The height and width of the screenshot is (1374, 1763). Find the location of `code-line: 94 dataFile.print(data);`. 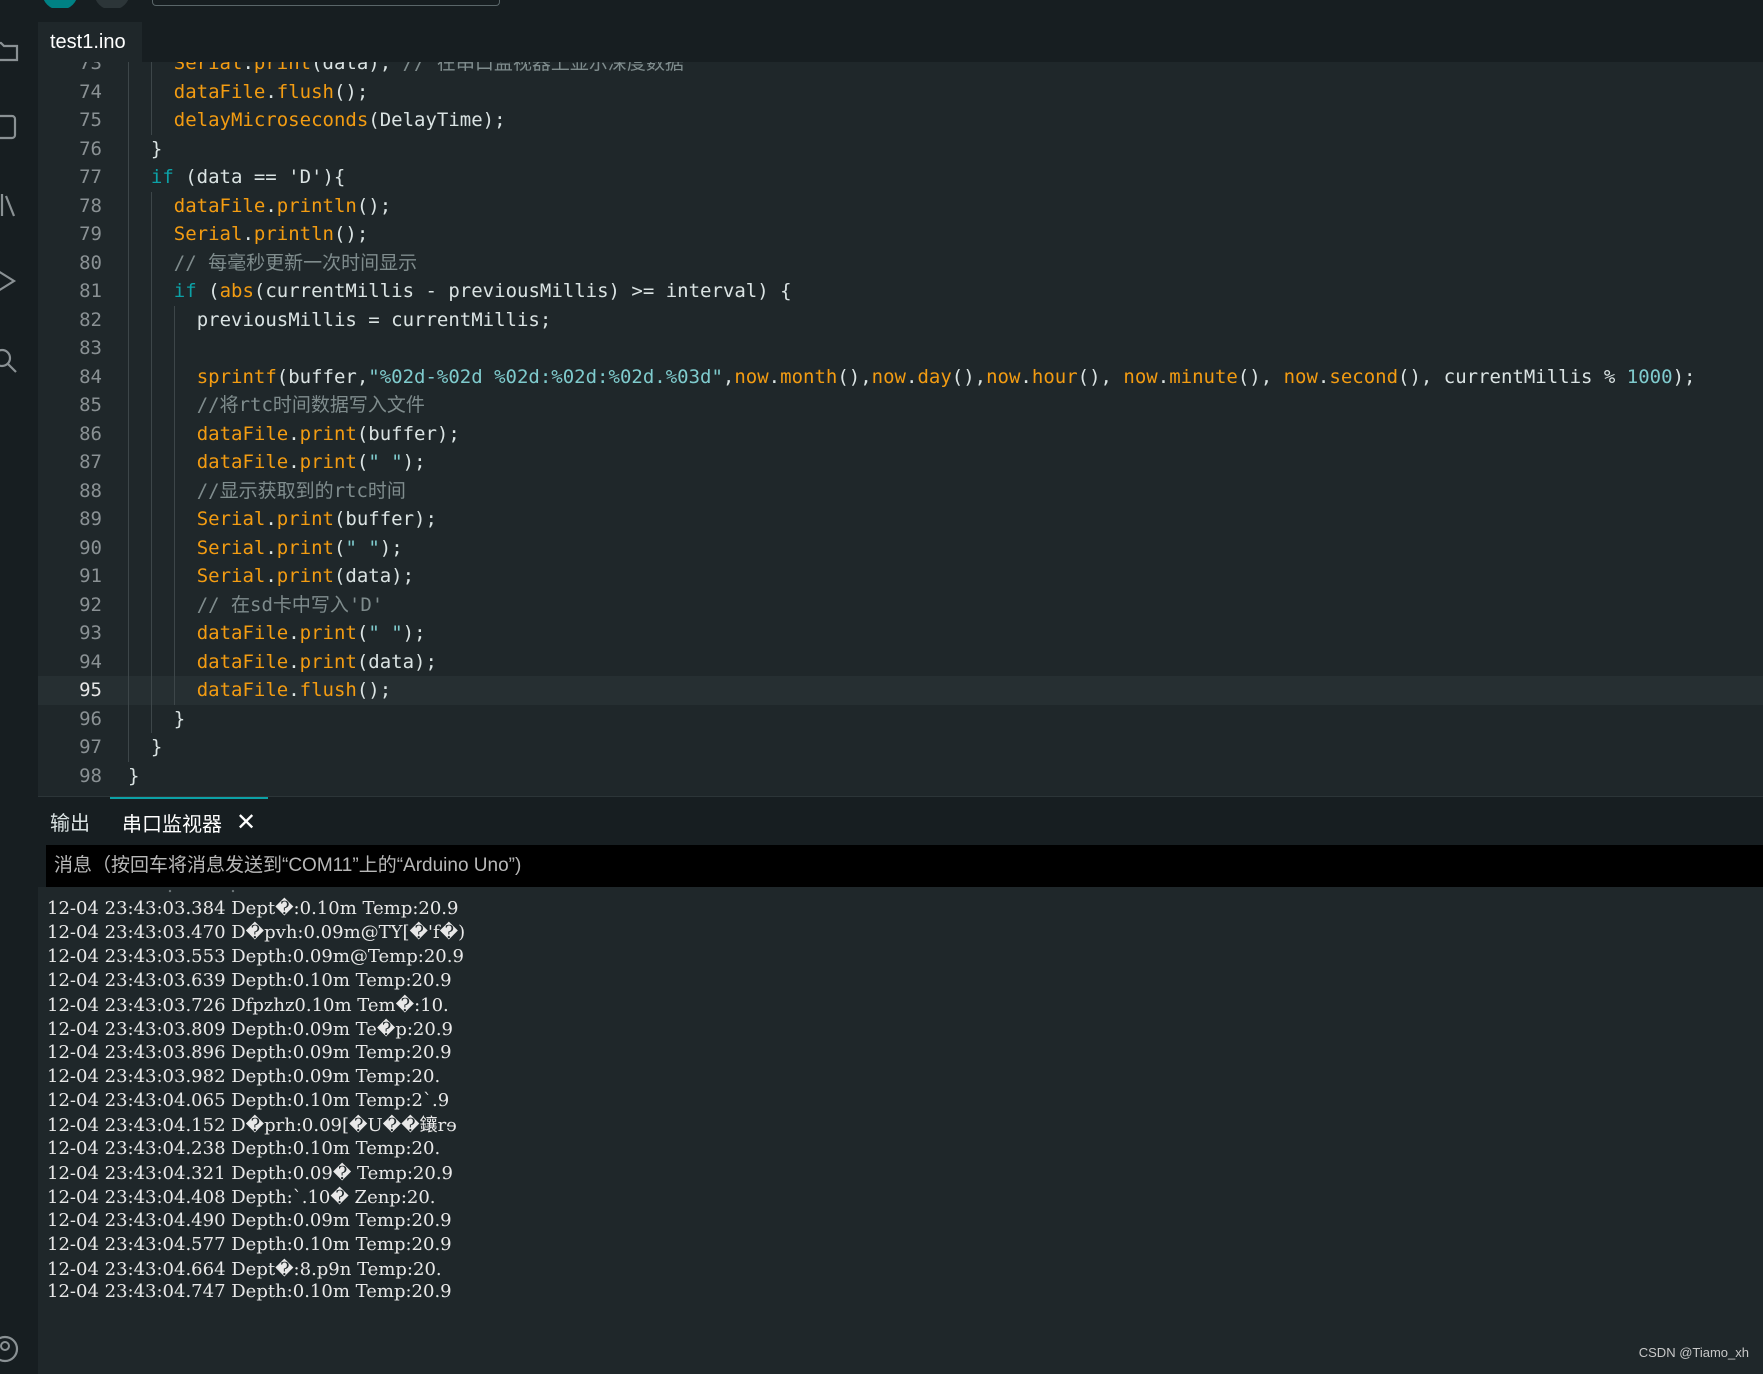

code-line: 94 dataFile.print(data); is located at coordinates (900, 661).